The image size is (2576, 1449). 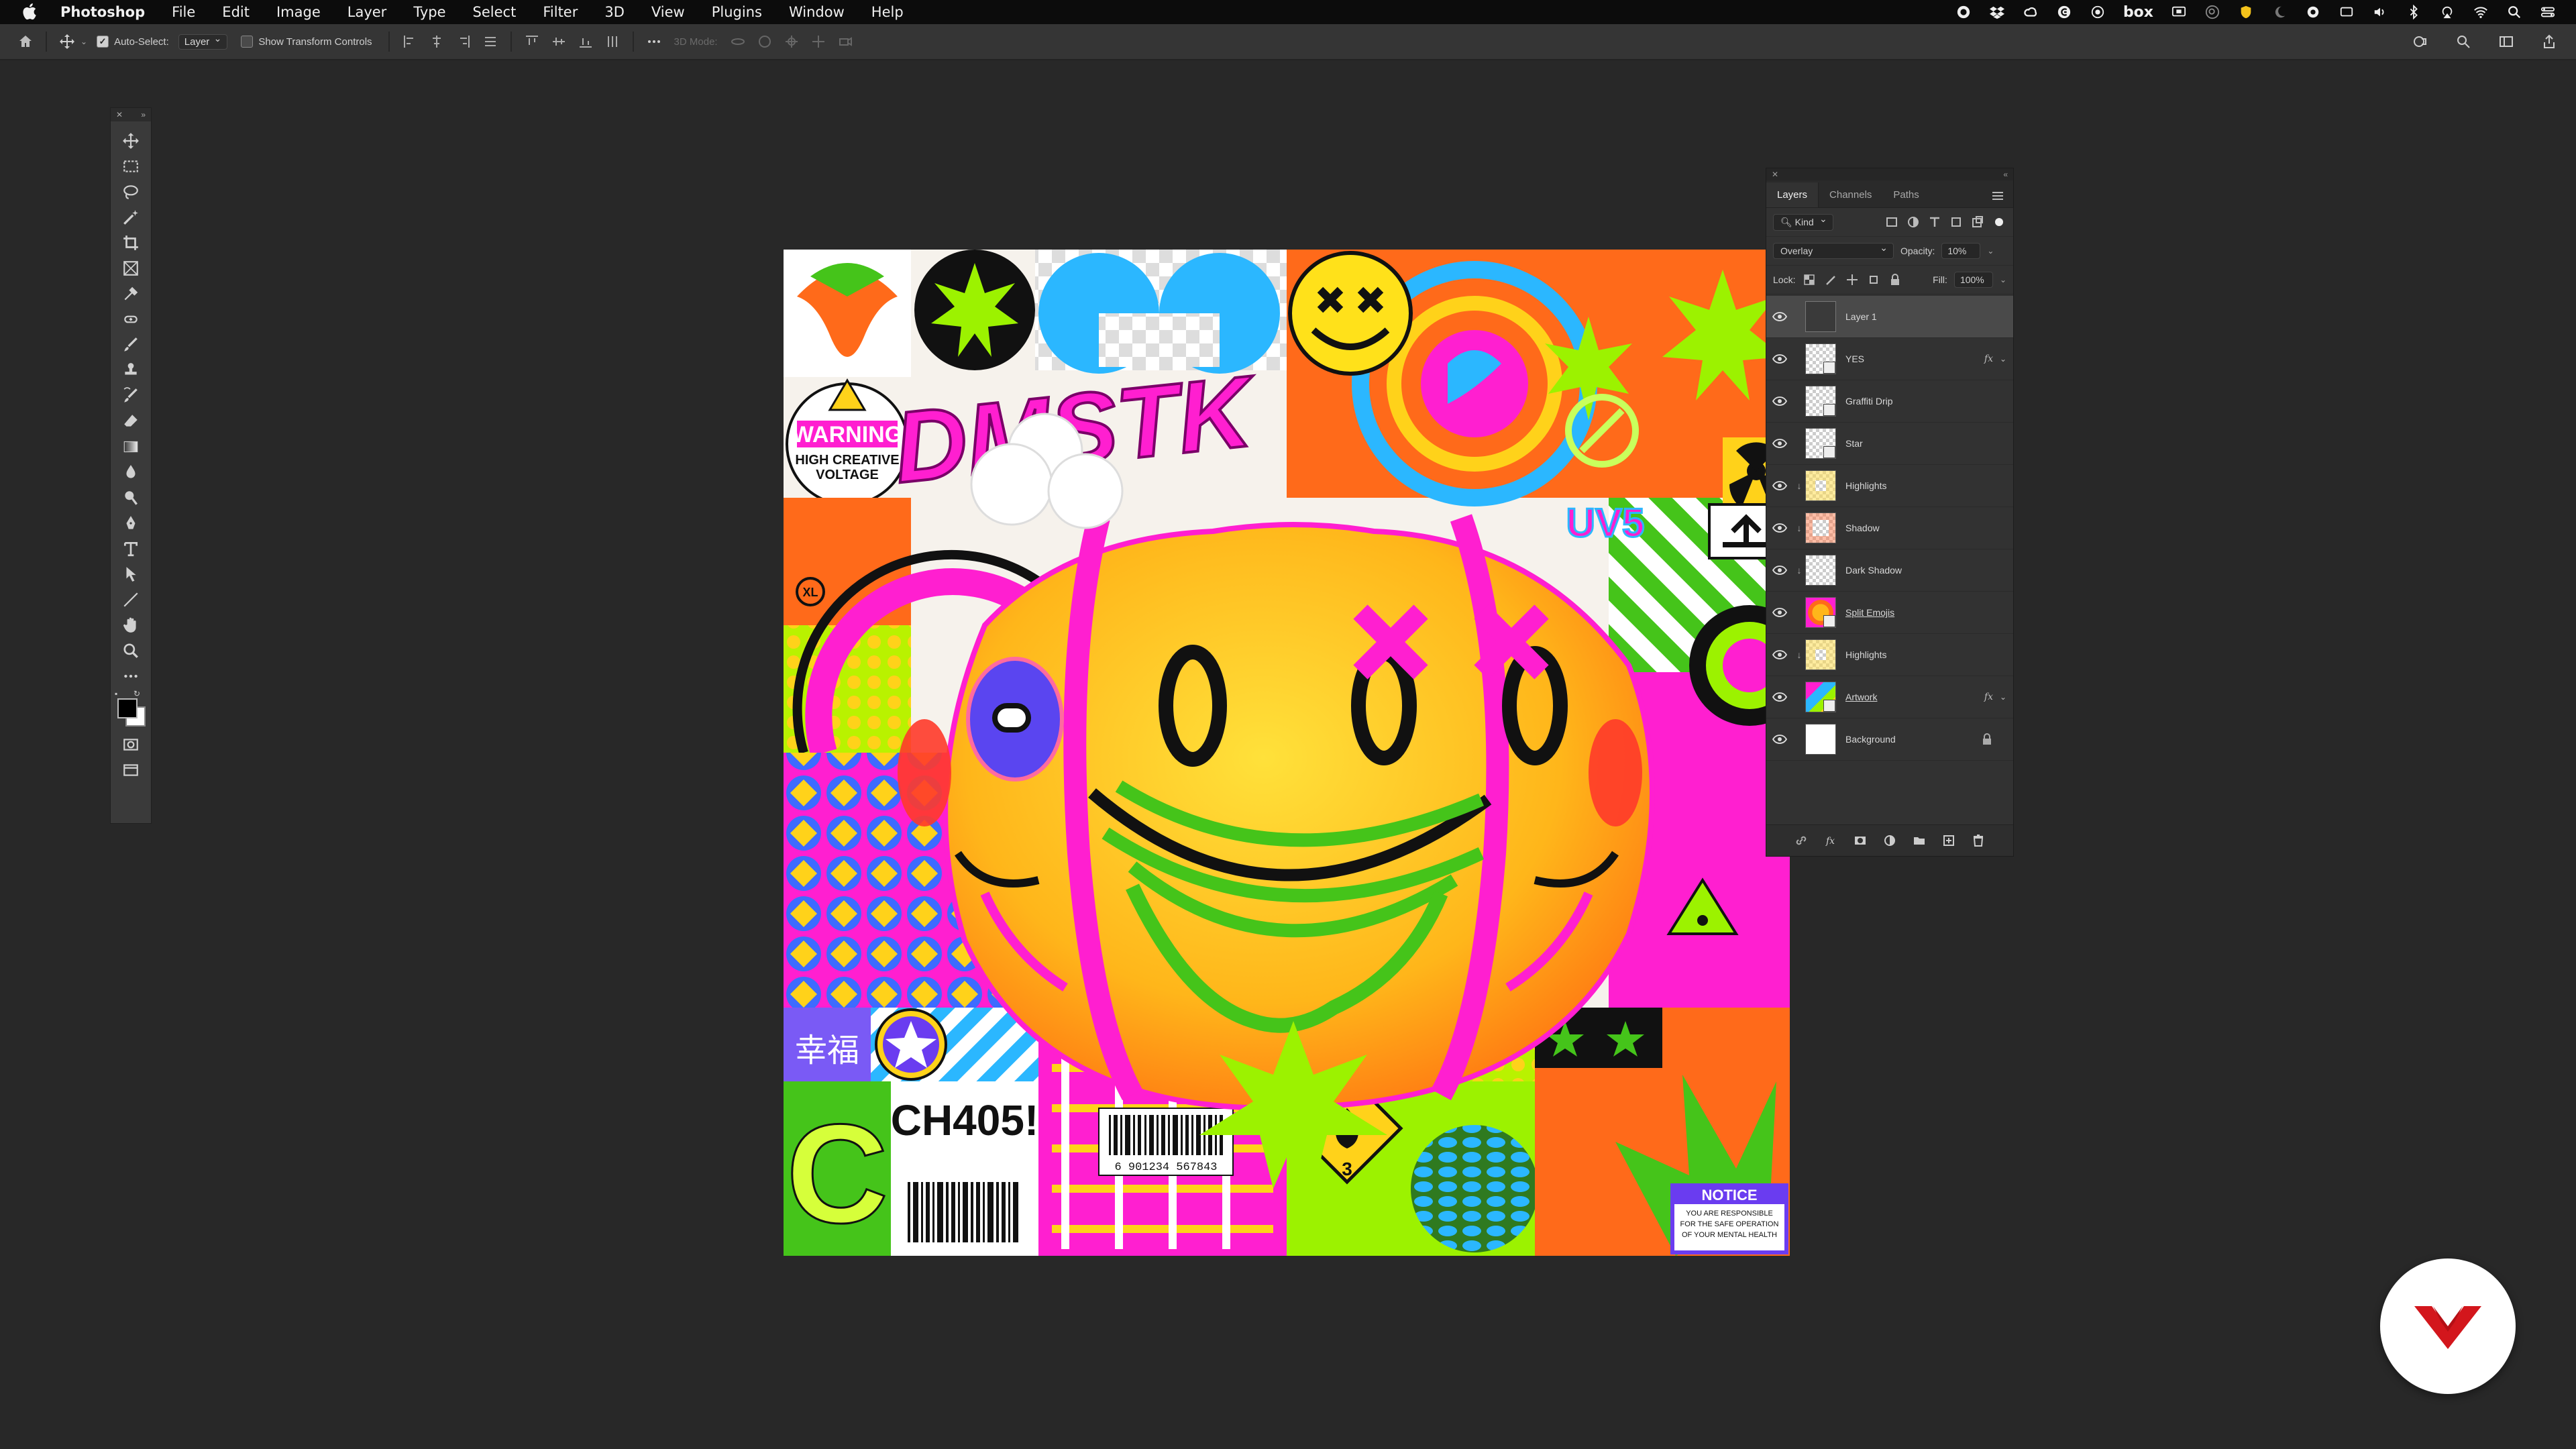 What do you see at coordinates (131, 294) in the screenshot?
I see `eyedropper-tool` at bounding box center [131, 294].